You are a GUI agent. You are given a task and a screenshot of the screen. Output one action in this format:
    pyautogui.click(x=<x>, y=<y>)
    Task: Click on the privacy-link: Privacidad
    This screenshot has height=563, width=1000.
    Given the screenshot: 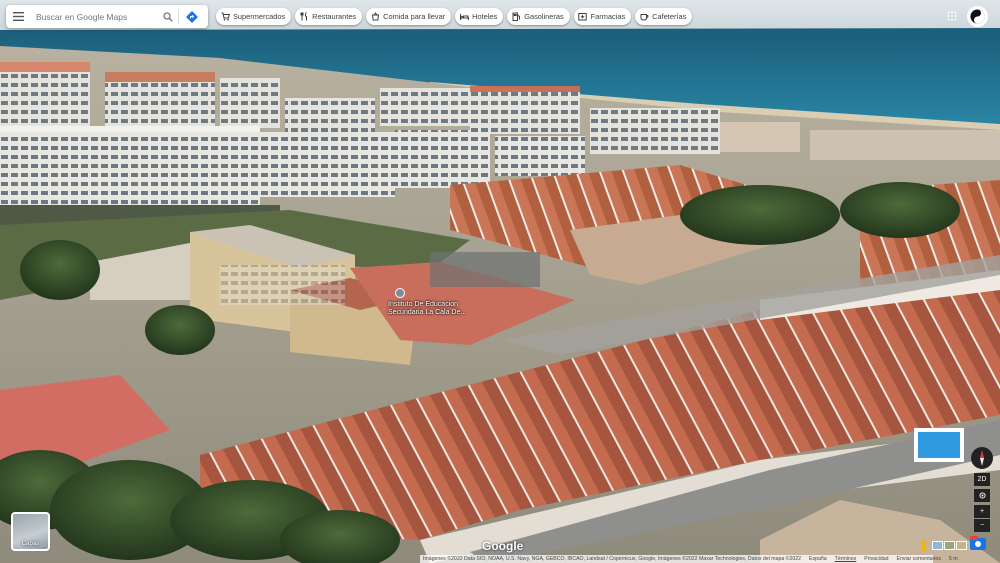 What is the action you would take?
    pyautogui.click(x=876, y=559)
    